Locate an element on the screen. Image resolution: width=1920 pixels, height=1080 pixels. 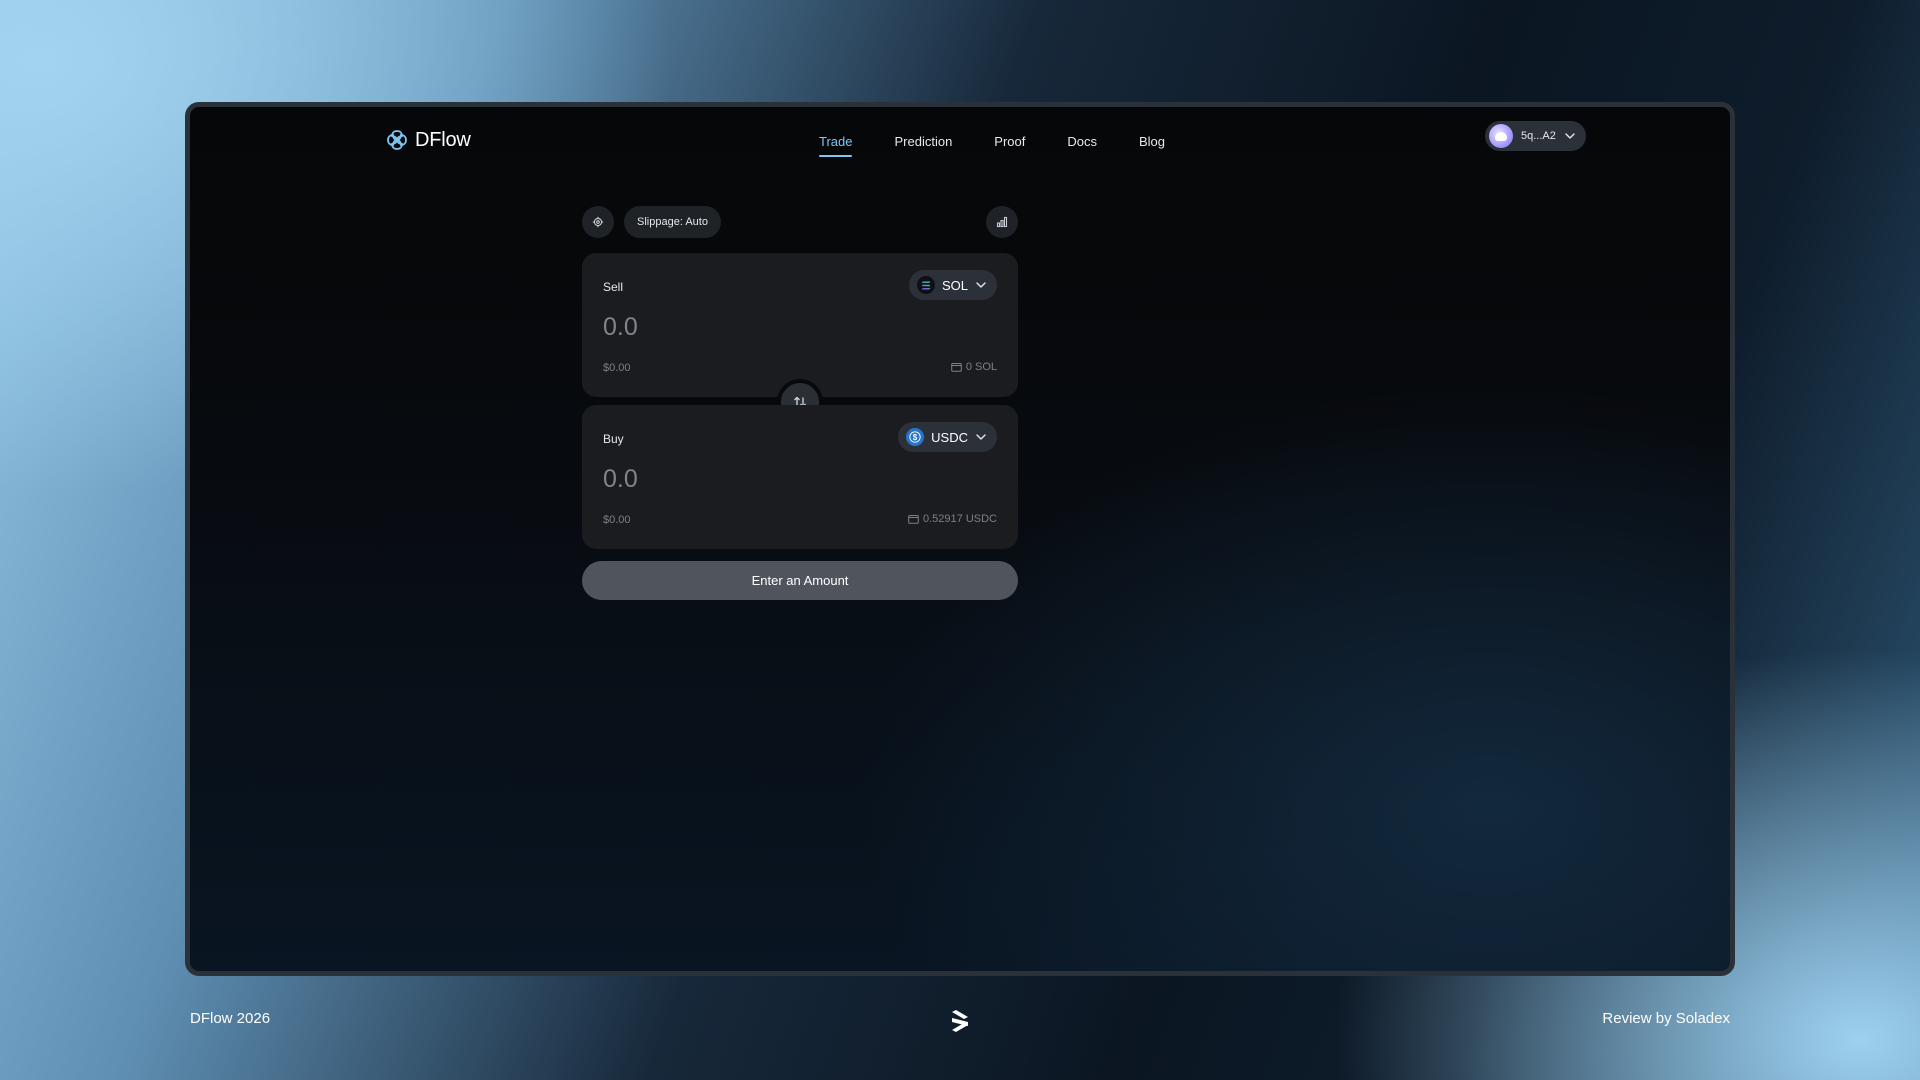
sell-balance-value: 0 SOL is located at coordinates (981, 367).